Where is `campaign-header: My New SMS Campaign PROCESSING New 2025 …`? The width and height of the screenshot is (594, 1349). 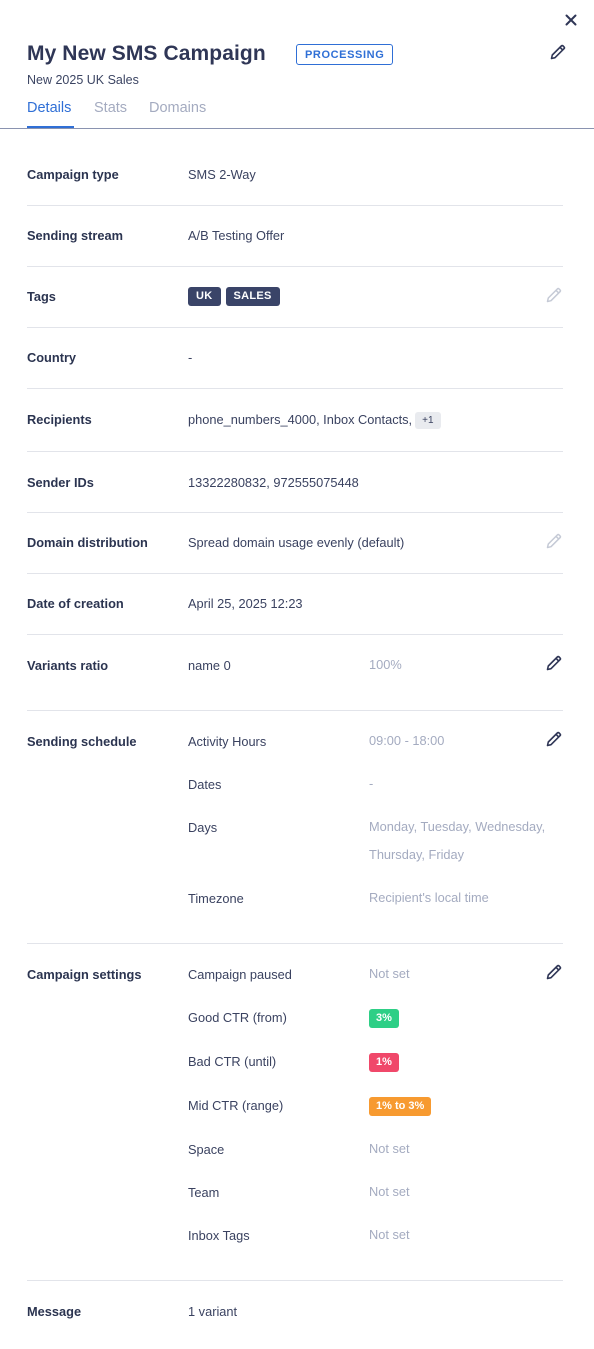
campaign-header: My New SMS Campaign PROCESSING New 2025 … is located at coordinates (297, 72).